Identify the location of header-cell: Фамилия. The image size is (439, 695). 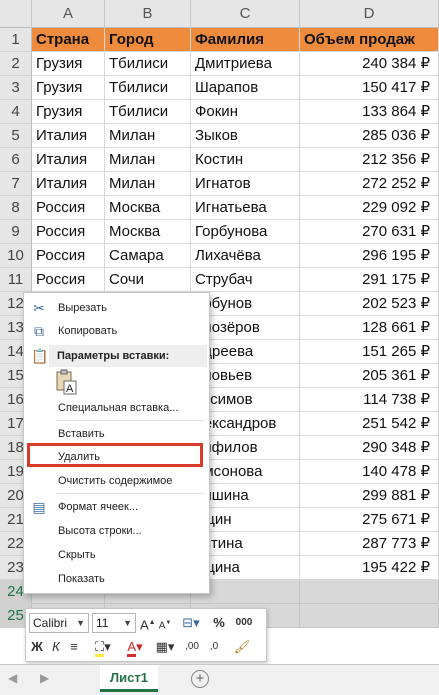
(245, 40).